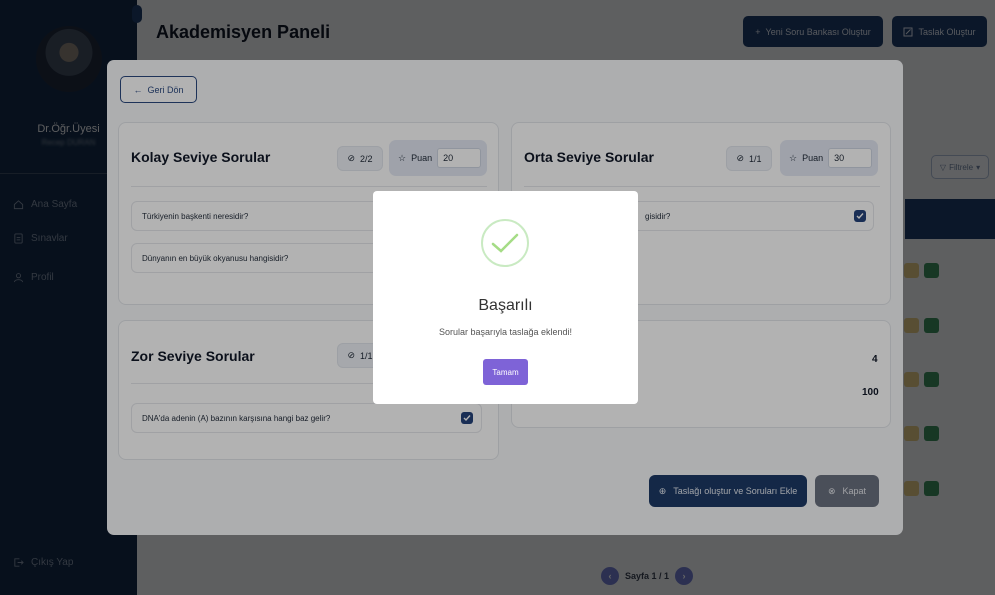 The image size is (995, 595). I want to click on ok-button: Tamam, so click(505, 372).